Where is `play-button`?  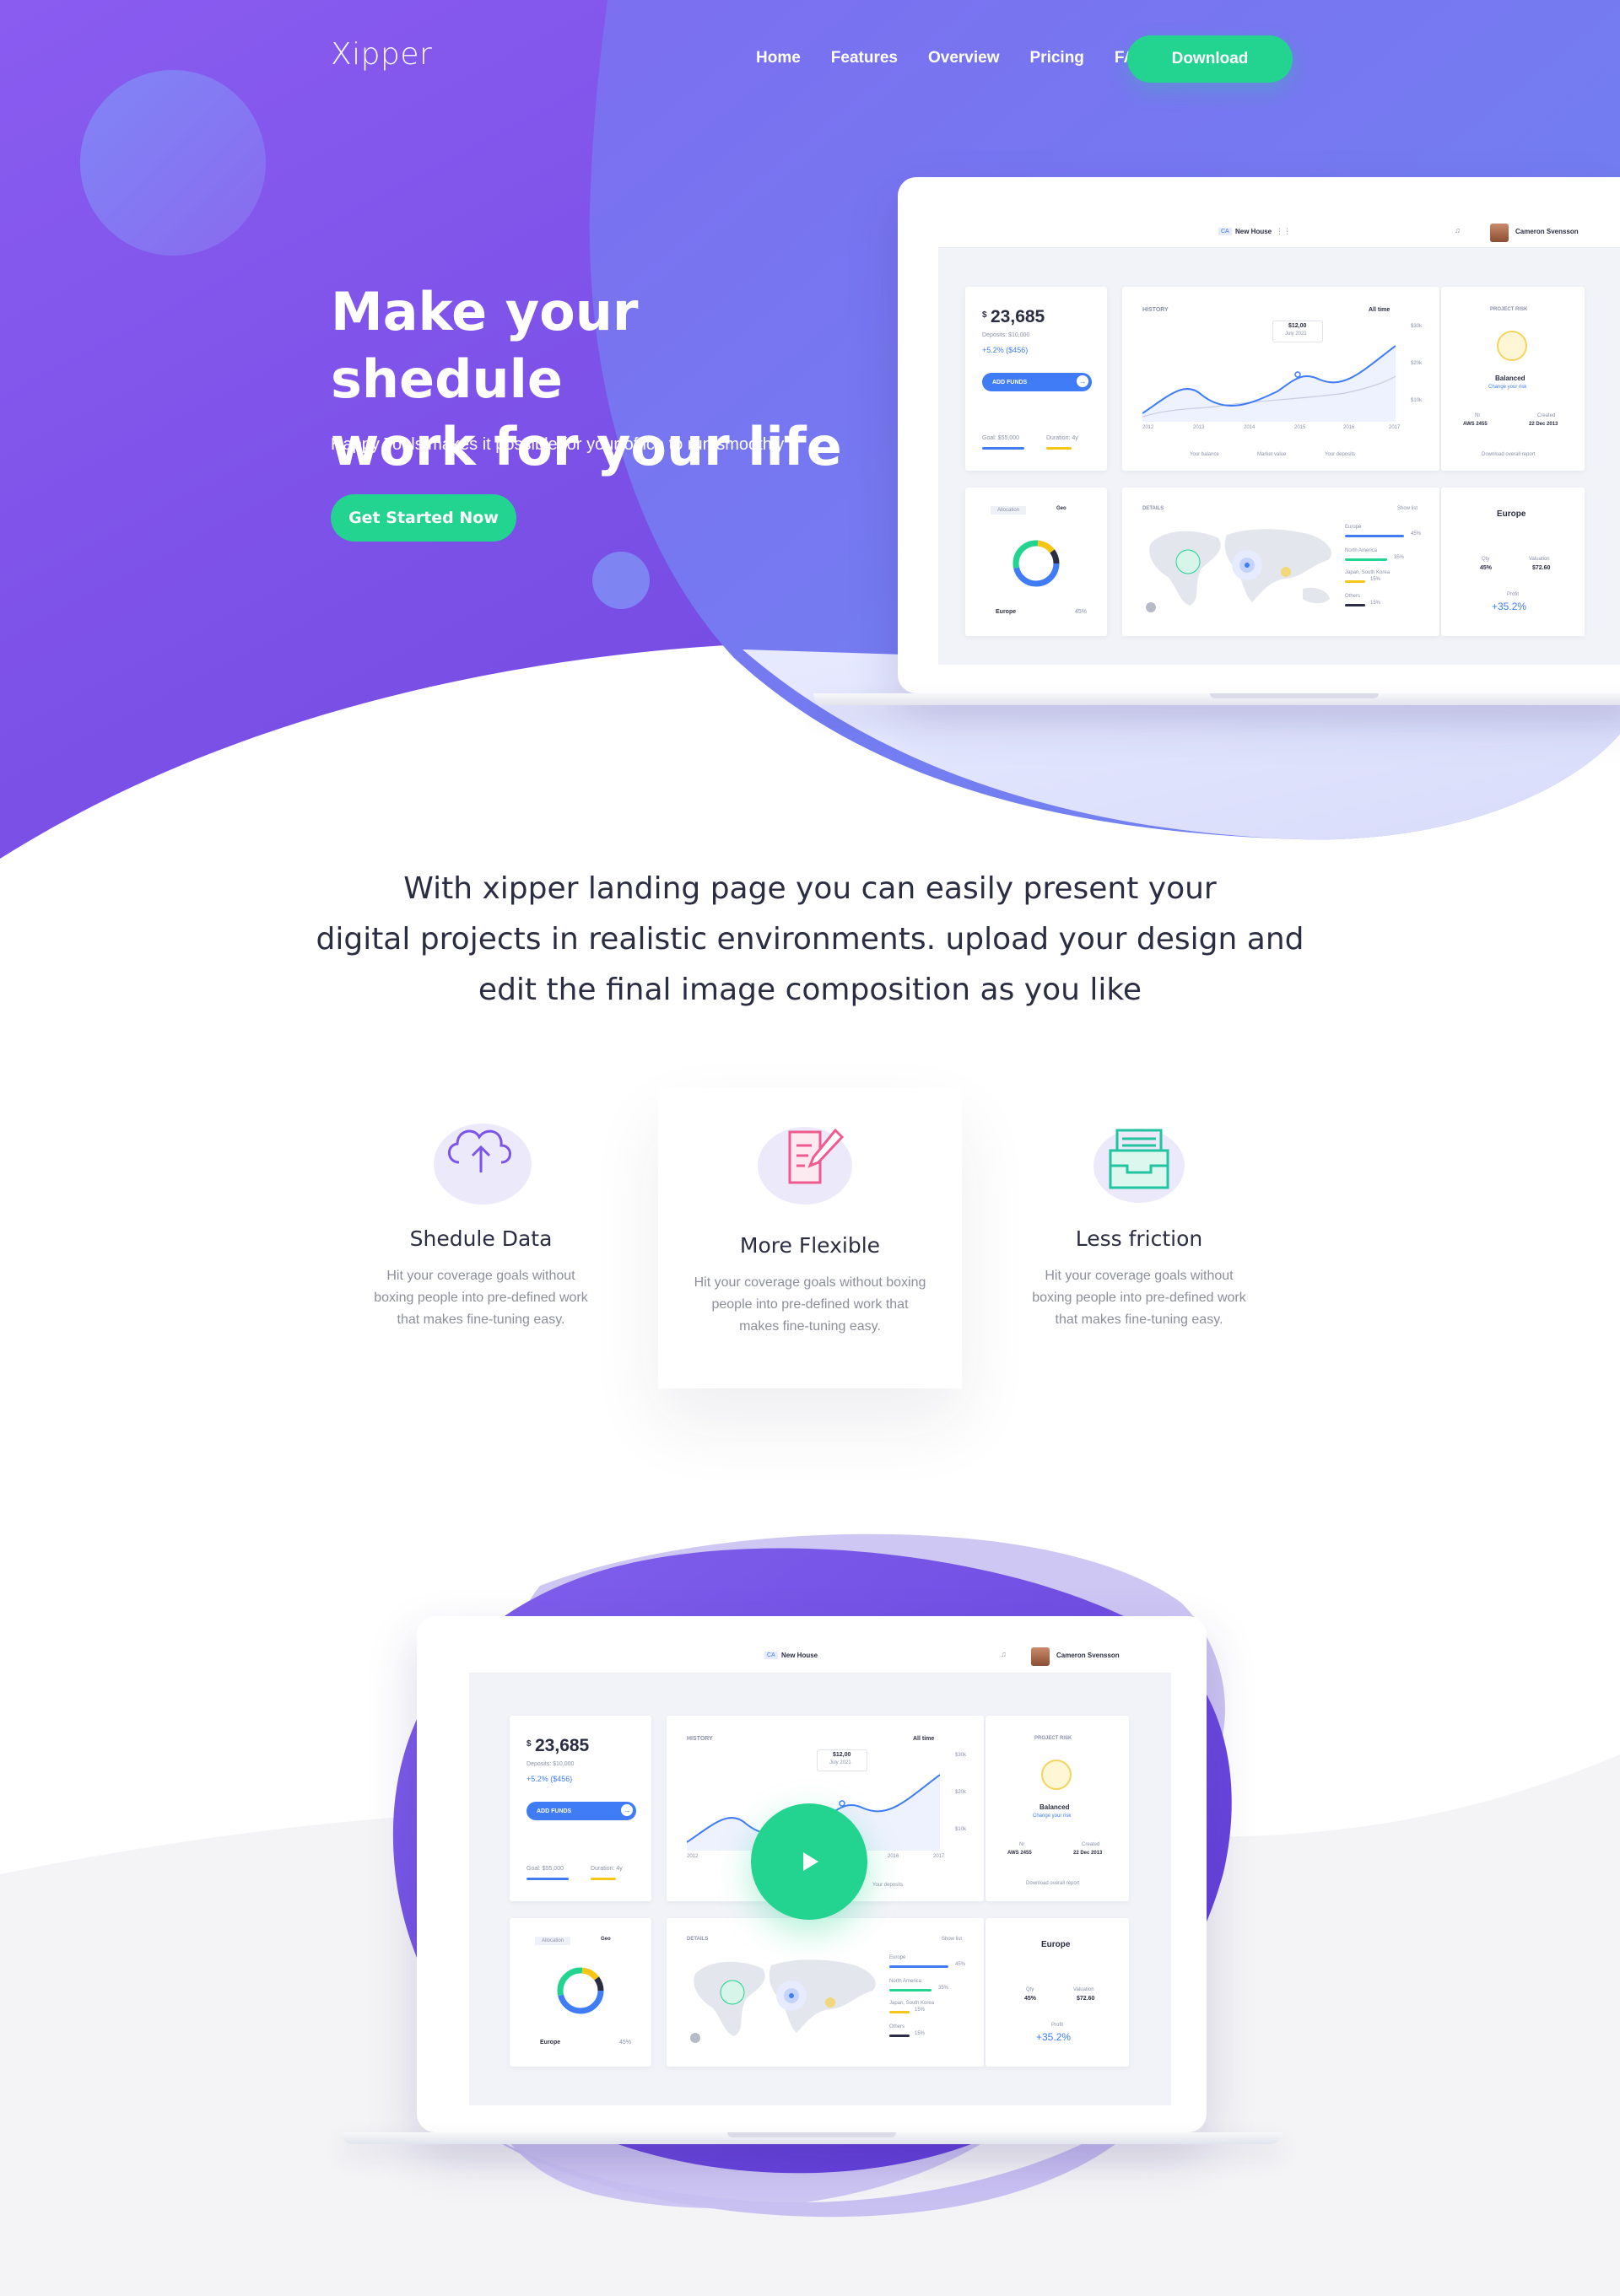
play-button is located at coordinates (809, 1861).